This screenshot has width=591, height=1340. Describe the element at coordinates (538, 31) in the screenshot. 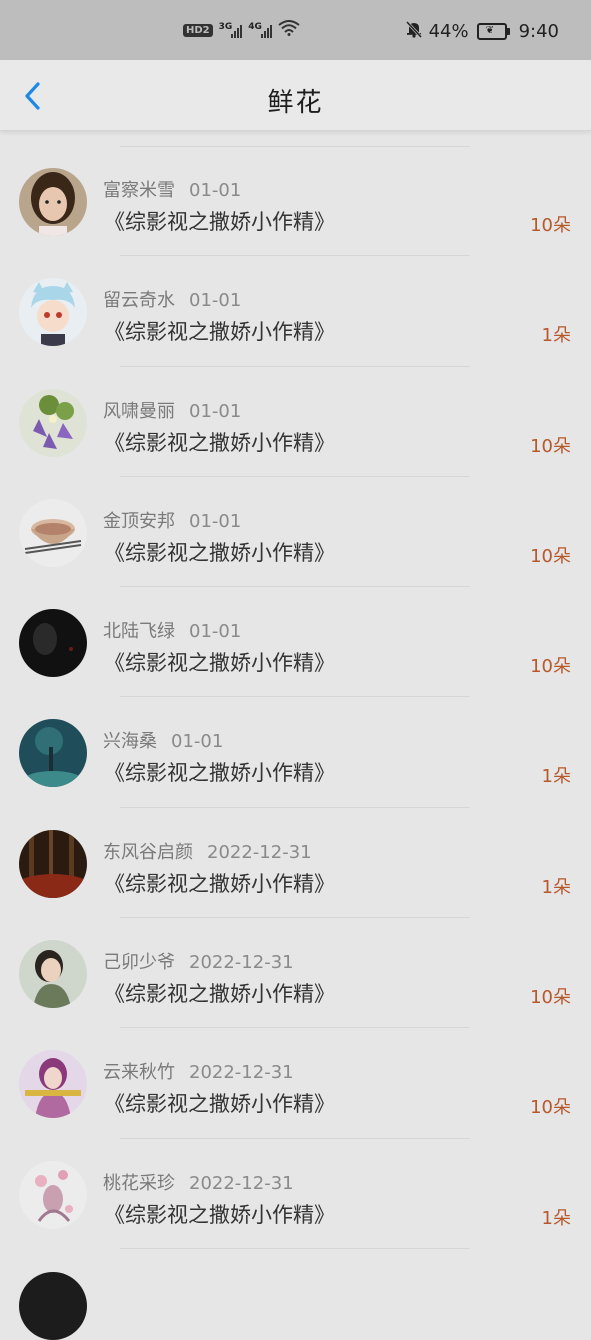

I see `clock: 9:40` at that location.